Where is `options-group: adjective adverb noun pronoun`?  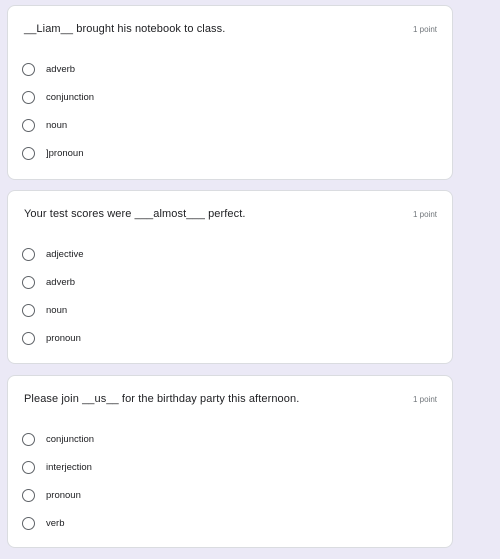 options-group: adjective adverb noun pronoun is located at coordinates (53, 296).